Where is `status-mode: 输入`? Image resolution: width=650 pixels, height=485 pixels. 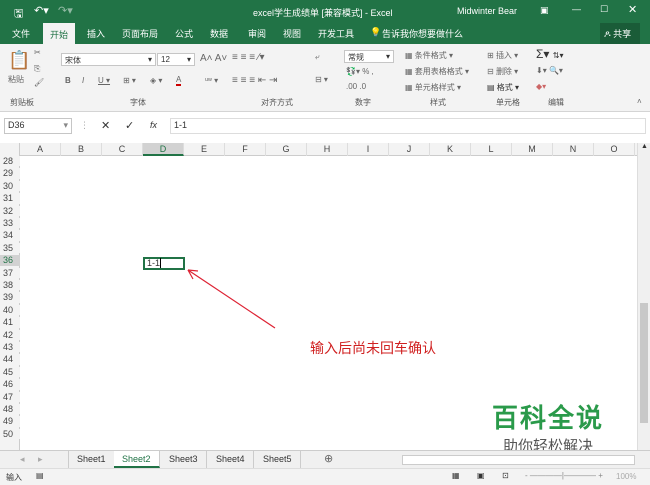
status-mode: 输入 is located at coordinates (14, 477).